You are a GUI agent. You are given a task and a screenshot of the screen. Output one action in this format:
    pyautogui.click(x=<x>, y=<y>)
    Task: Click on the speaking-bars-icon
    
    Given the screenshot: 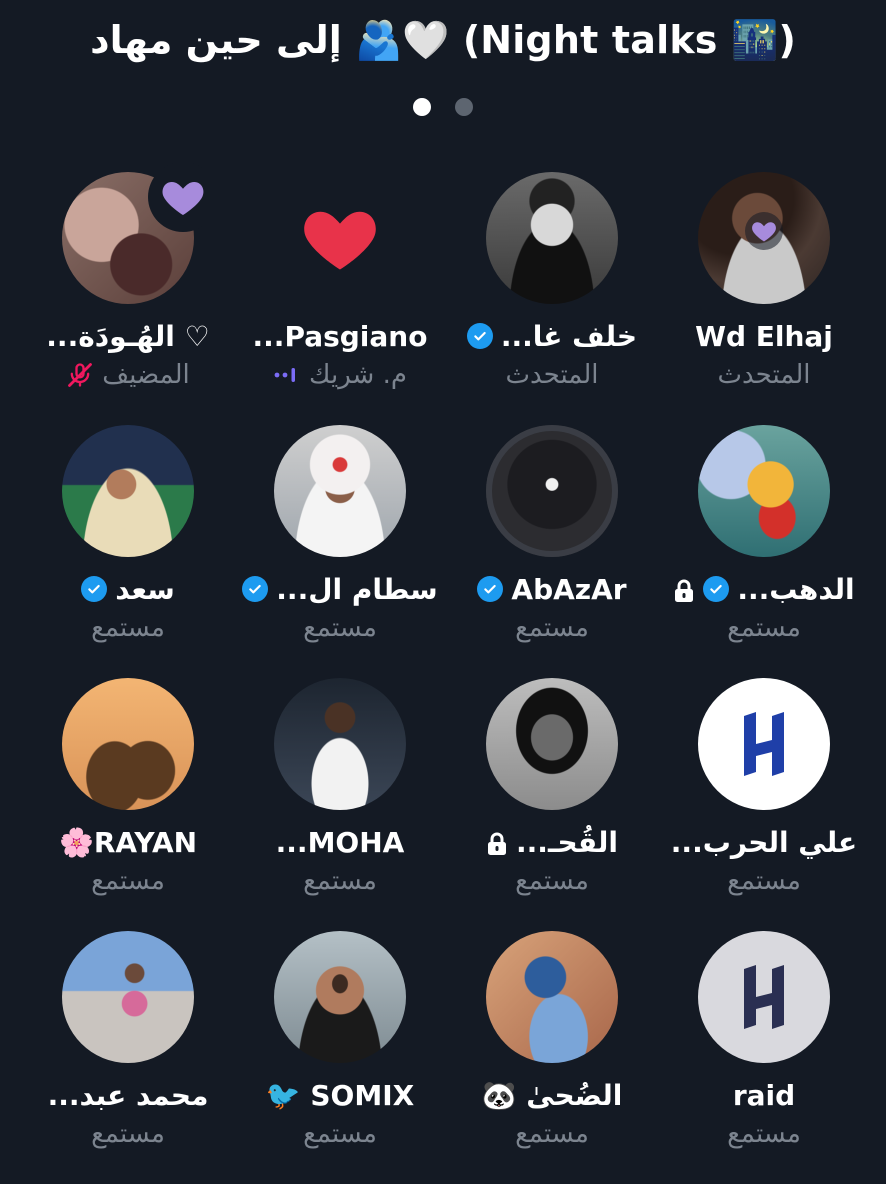 What is the action you would take?
    pyautogui.click(x=287, y=375)
    